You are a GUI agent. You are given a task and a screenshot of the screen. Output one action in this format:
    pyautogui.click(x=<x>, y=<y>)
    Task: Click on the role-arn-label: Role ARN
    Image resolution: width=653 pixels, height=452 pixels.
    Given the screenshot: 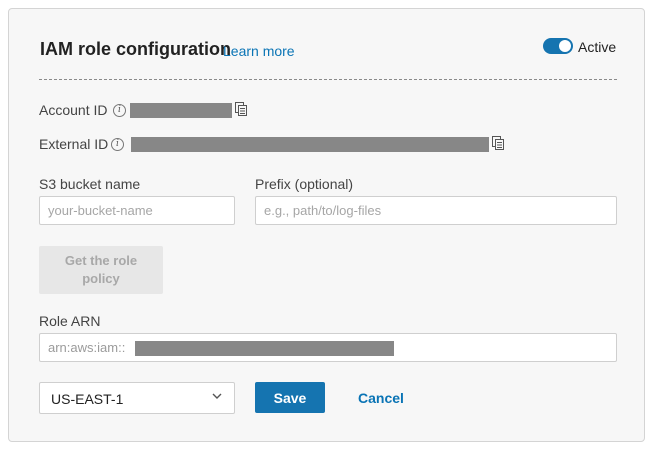 What is the action you would take?
    pyautogui.click(x=70, y=321)
    